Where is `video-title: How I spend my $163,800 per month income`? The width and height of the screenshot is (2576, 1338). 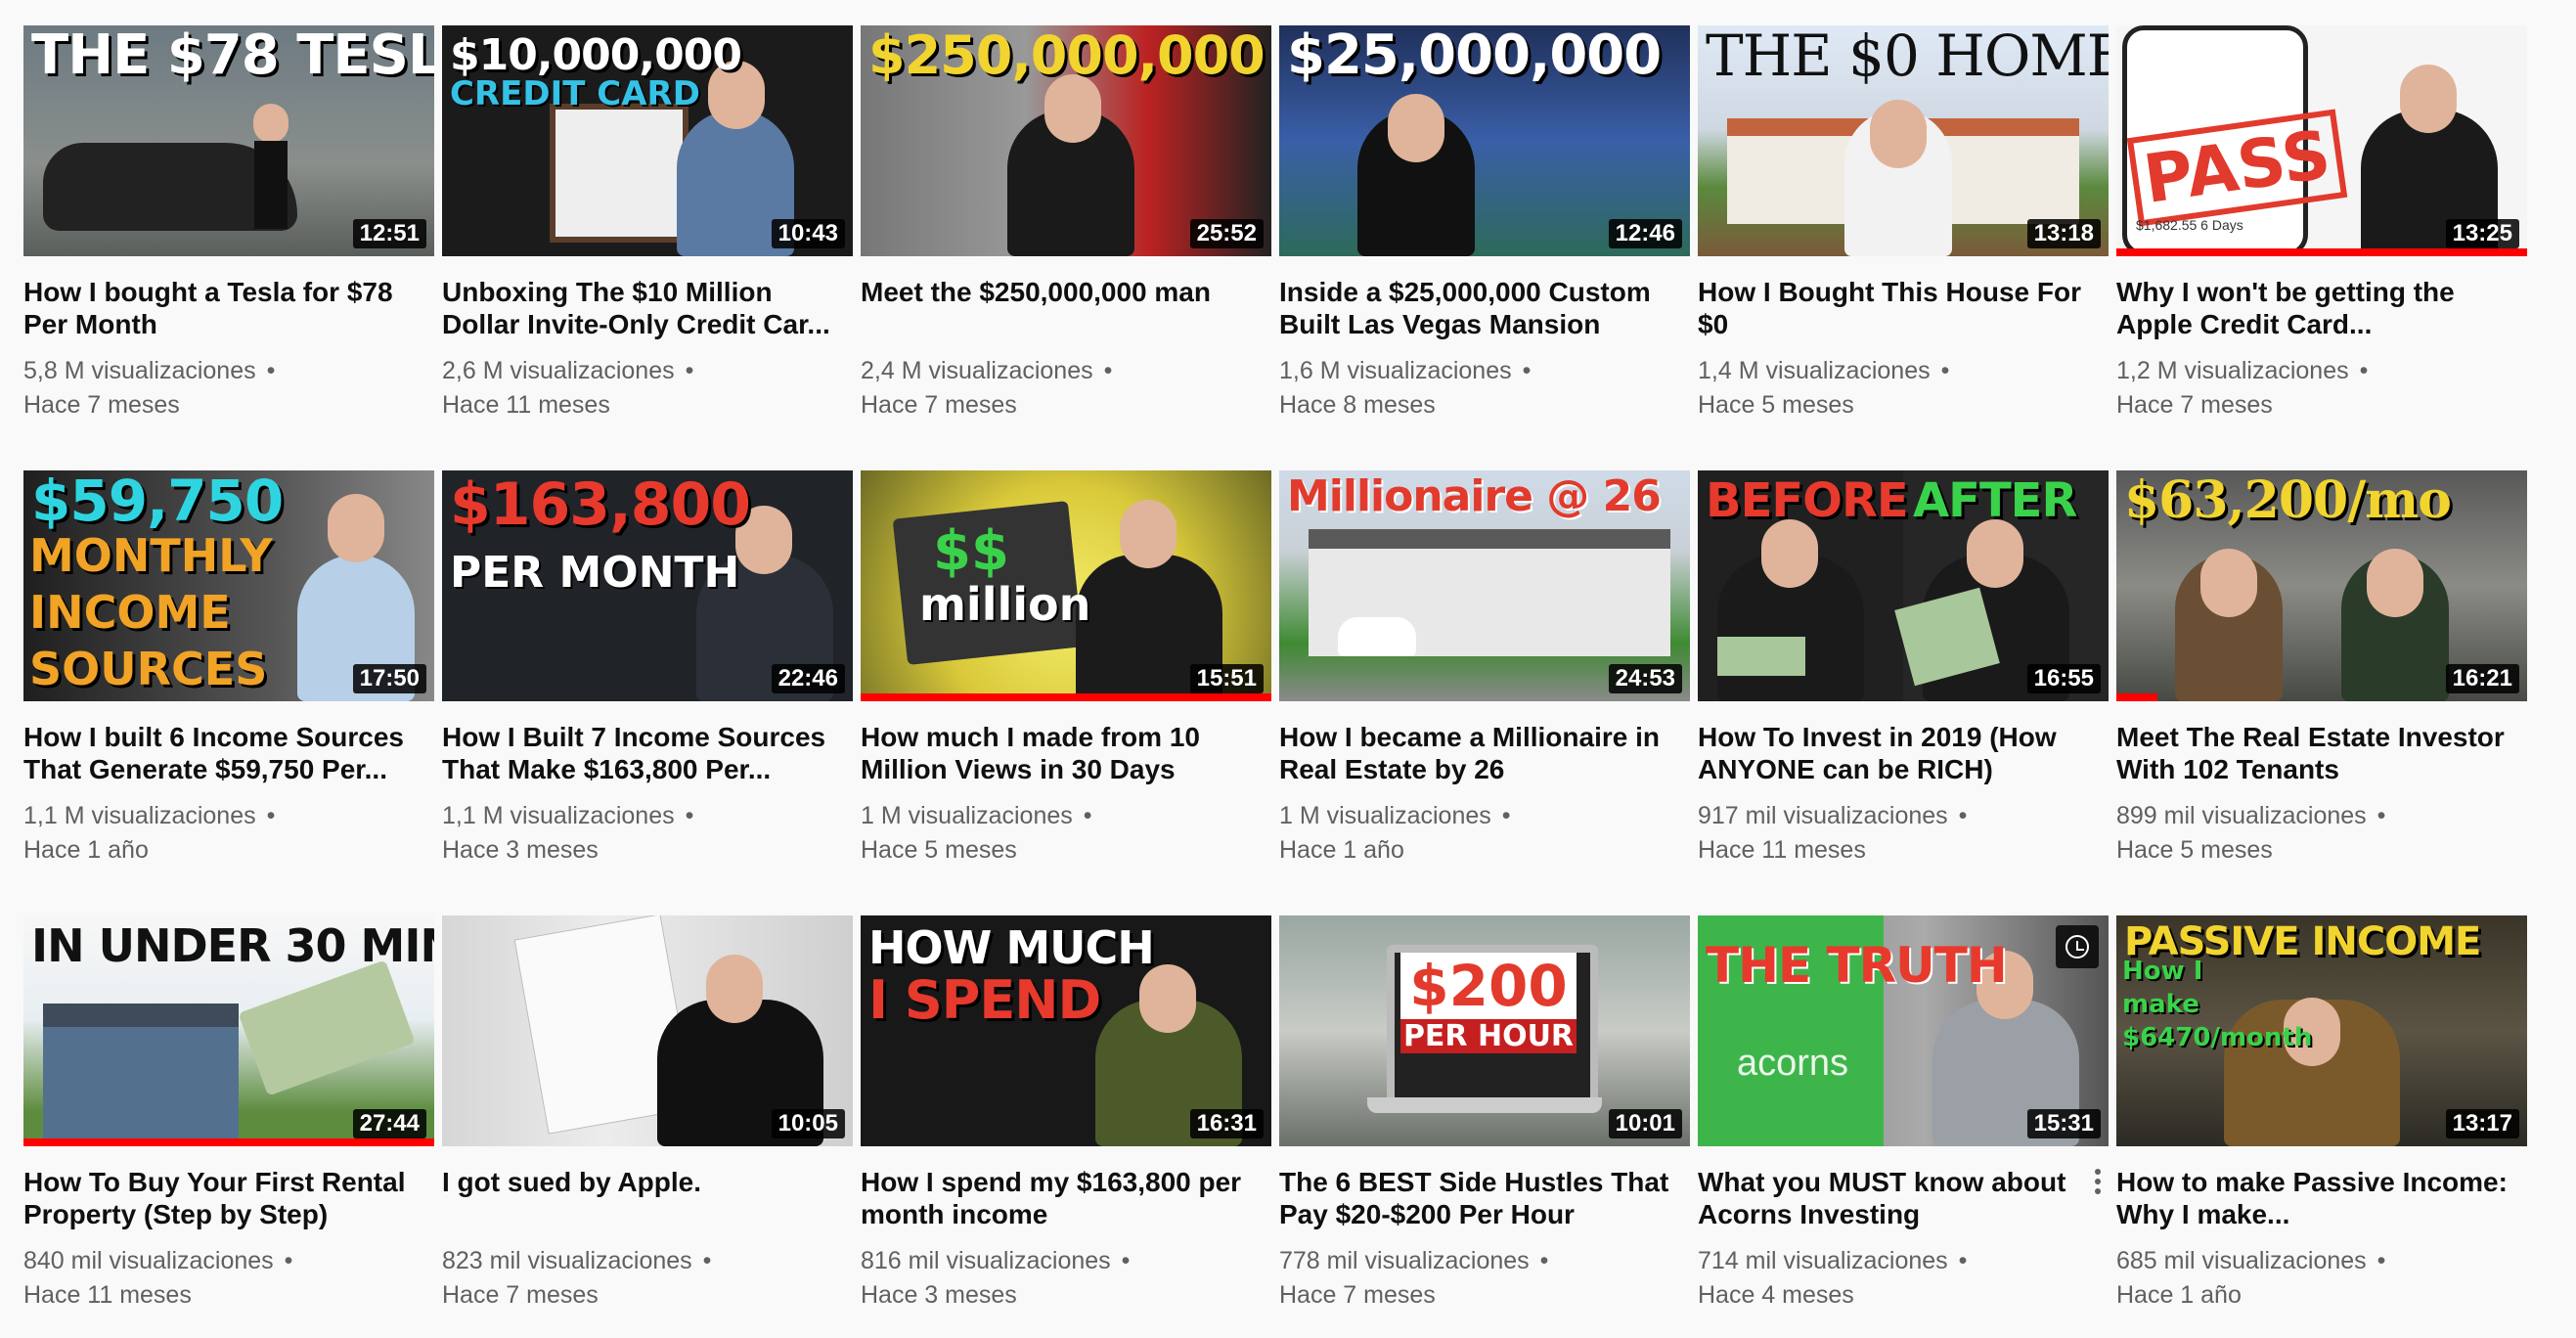 video-title: How I spend my $163,800 per month income is located at coordinates (1066, 1198).